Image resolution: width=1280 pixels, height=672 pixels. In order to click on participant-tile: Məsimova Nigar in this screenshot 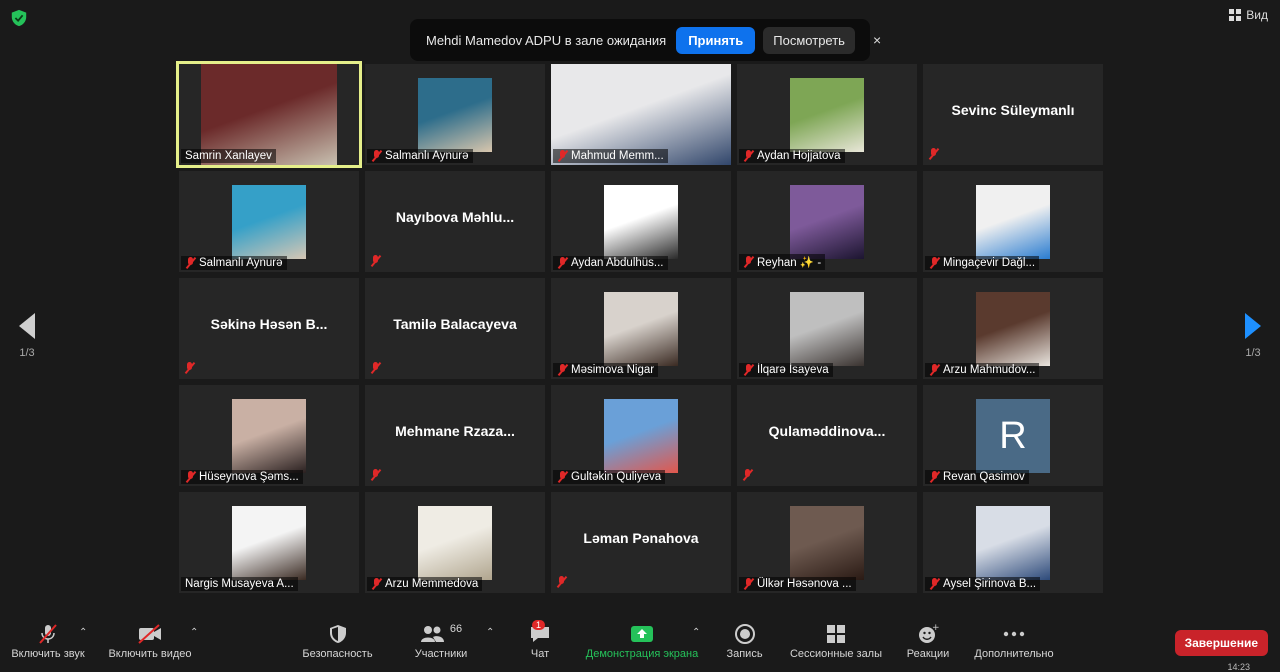, I will do `click(641, 328)`.